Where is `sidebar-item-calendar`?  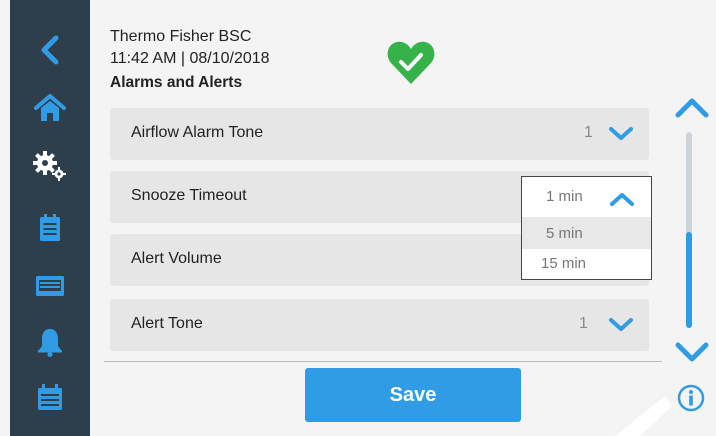 sidebar-item-calendar is located at coordinates (50, 398).